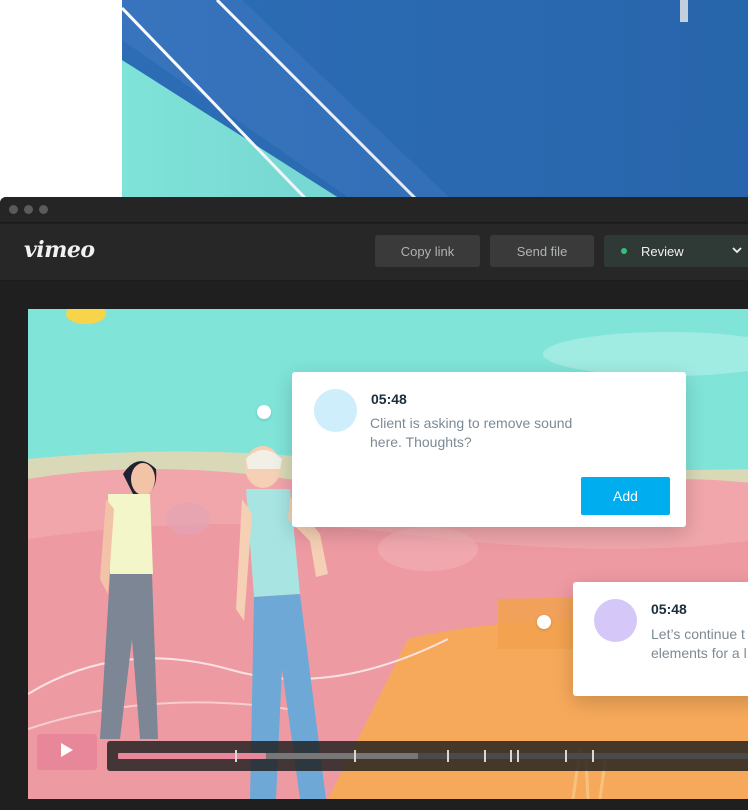  Describe the element at coordinates (374, 252) in the screenshot. I see `toolbar: vimeo Copy link Send file Review` at that location.